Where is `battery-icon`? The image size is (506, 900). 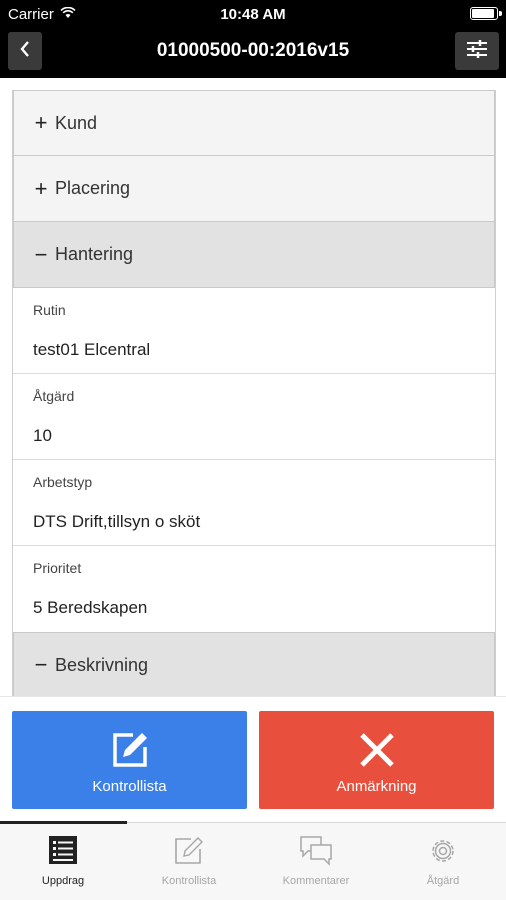 battery-icon is located at coordinates (486, 13).